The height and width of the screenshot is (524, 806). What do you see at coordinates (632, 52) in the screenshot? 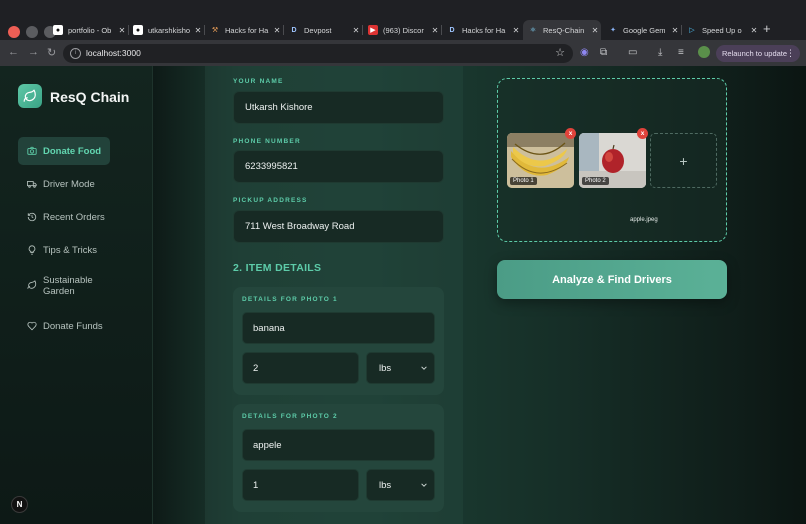
I see `cast-icon: ▭` at bounding box center [632, 52].